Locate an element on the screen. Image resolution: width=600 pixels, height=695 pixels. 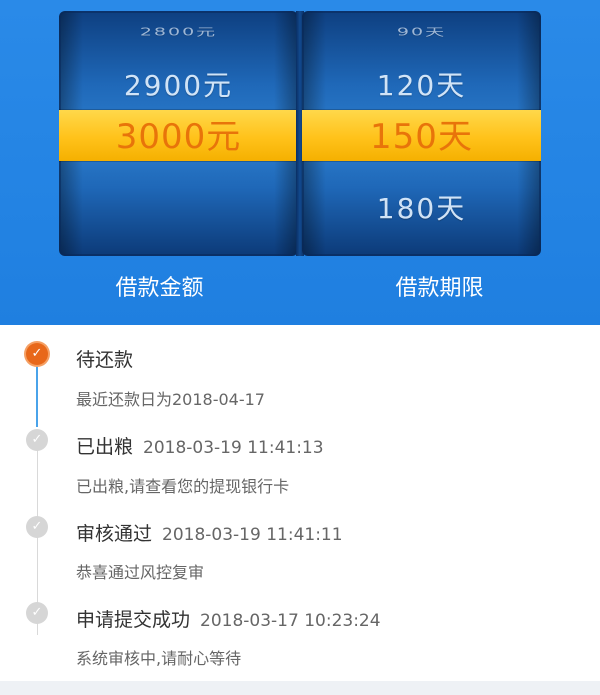
step-timestamp: 2018-03-19 11:41:11 is located at coordinates (252, 535).